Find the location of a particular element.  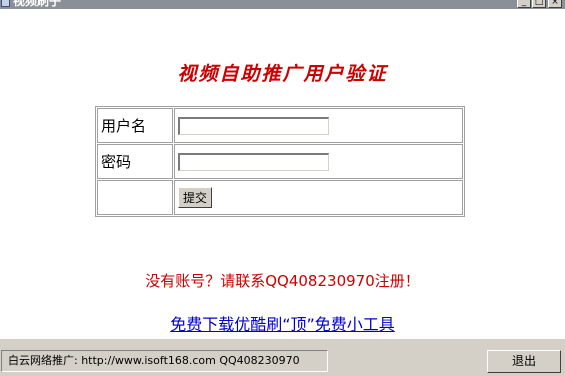

maximize-button: □ is located at coordinates (539, 4).